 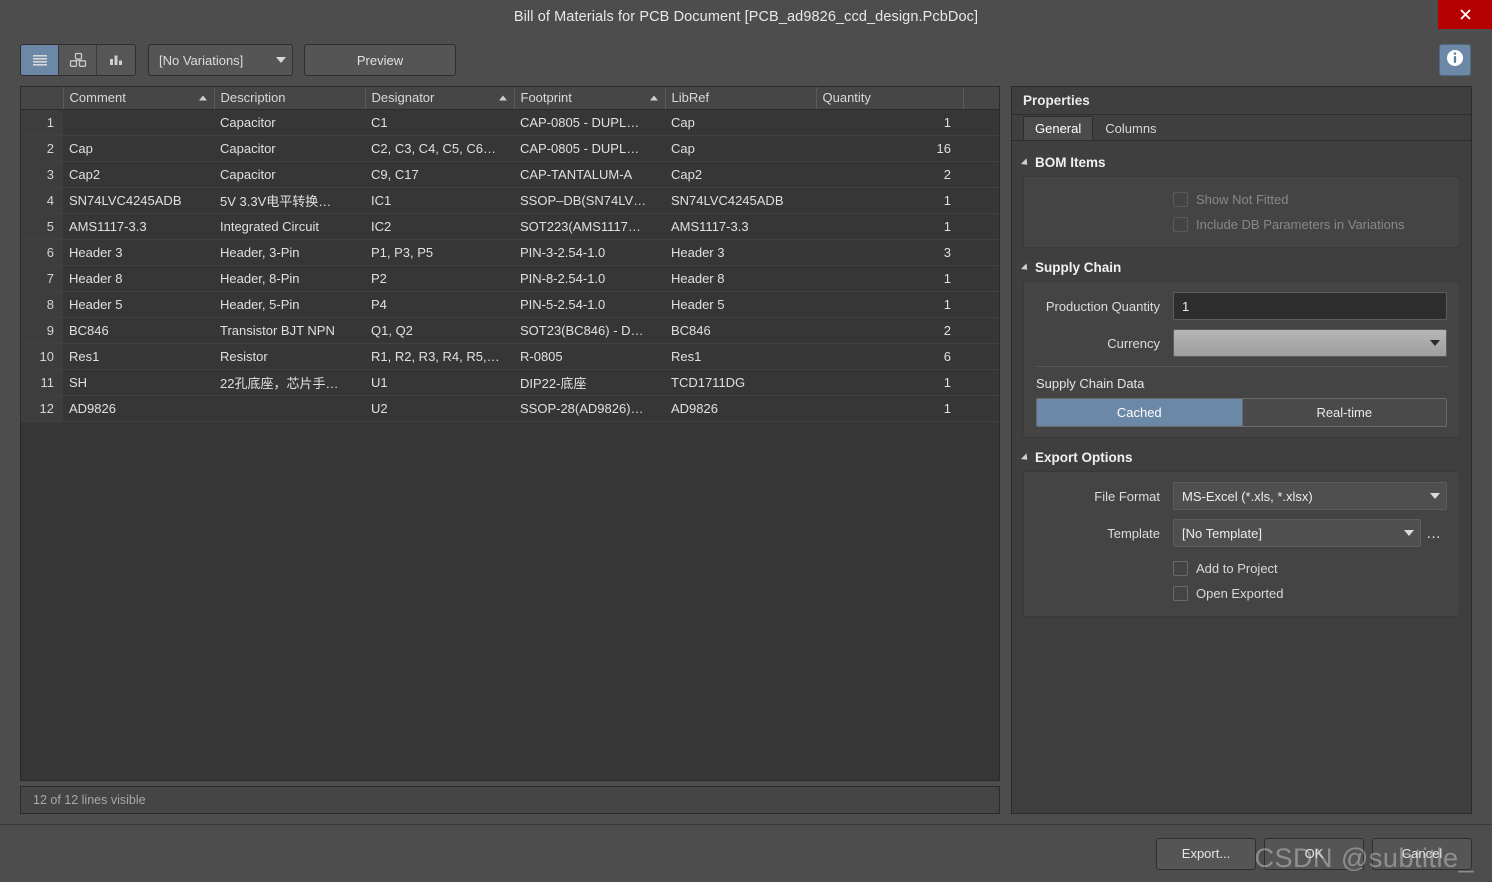 What do you see at coordinates (42, 356) in the screenshot?
I see `row-number-cell: 10` at bounding box center [42, 356].